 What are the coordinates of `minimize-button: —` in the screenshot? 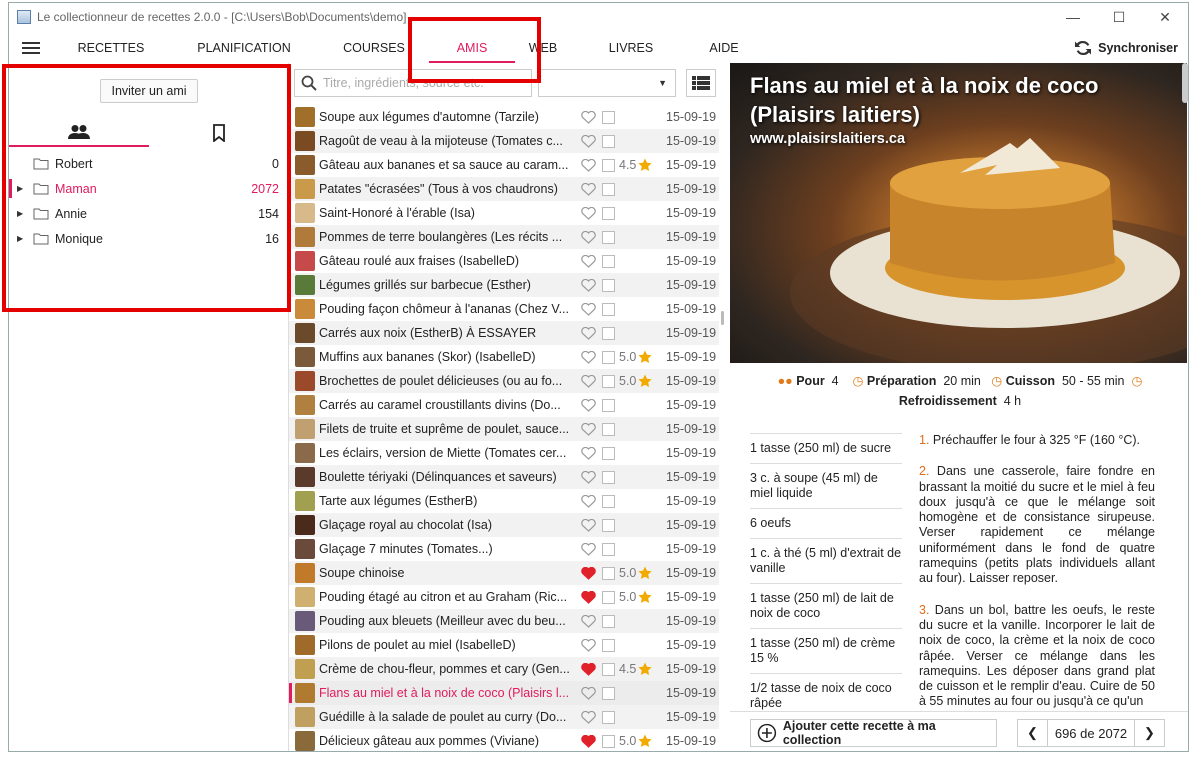 It's located at (1073, 17).